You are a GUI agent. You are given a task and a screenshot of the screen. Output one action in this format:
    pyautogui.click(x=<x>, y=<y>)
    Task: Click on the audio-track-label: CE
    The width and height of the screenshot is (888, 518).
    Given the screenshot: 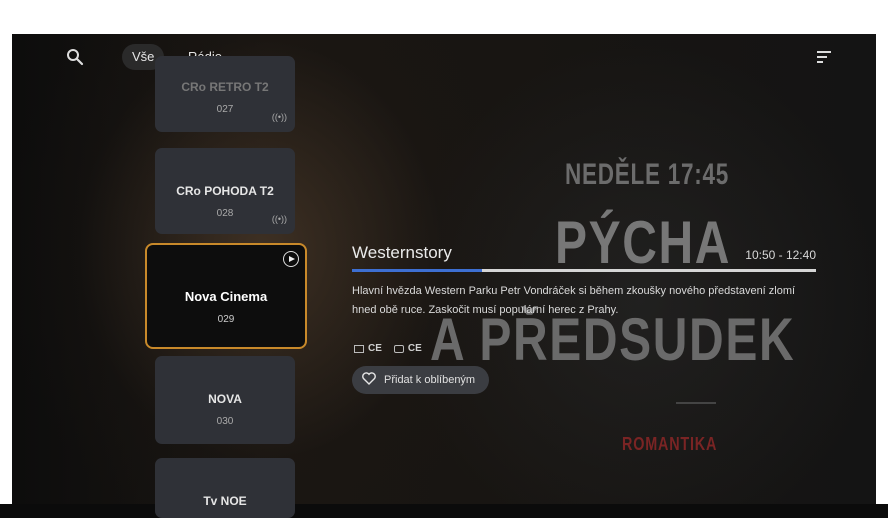 What is the action you would take?
    pyautogui.click(x=414, y=348)
    